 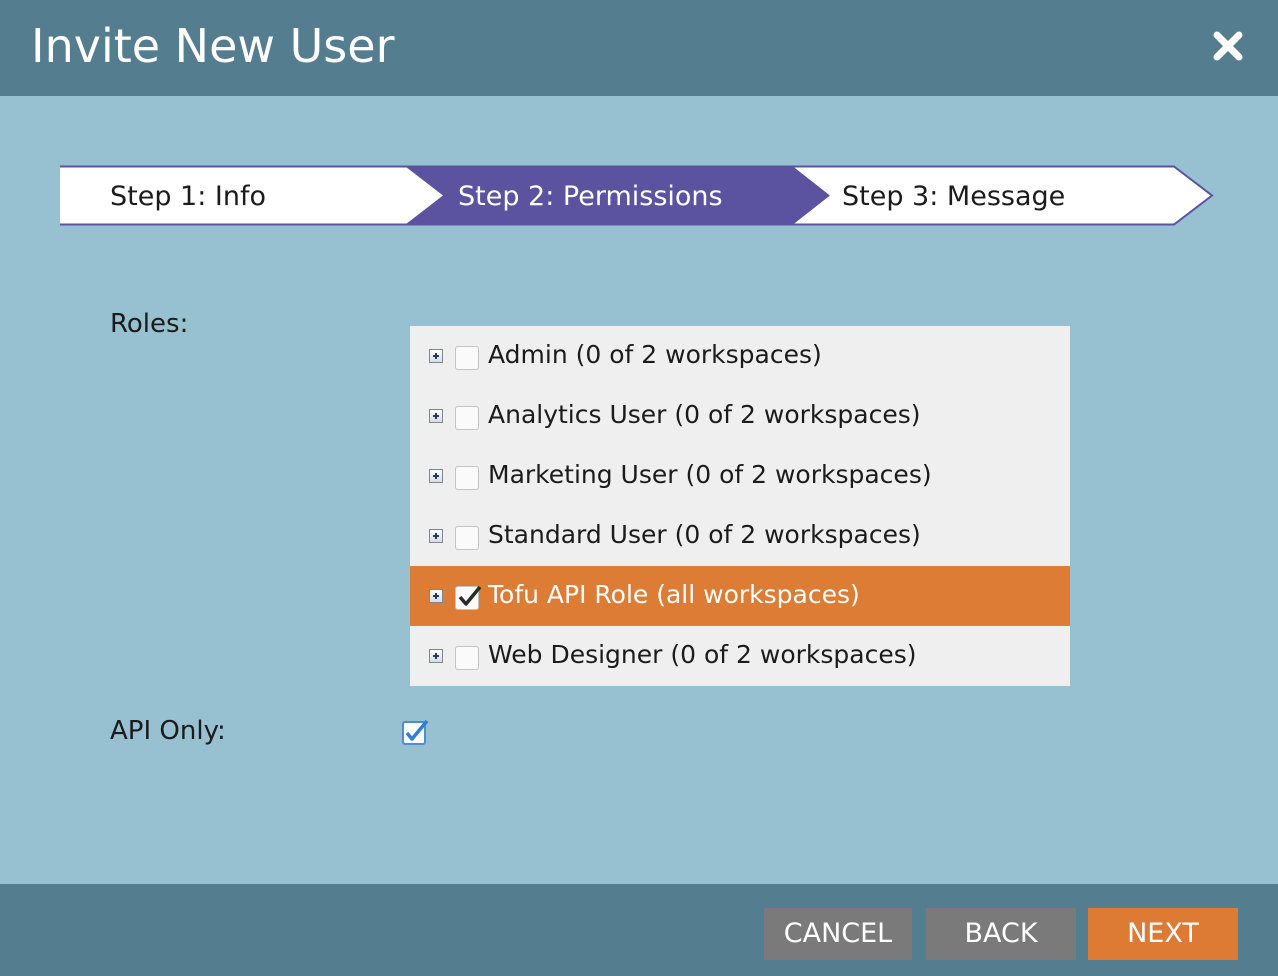 I want to click on role-label: Web Designer (0 of 2 workspaces), so click(x=702, y=654).